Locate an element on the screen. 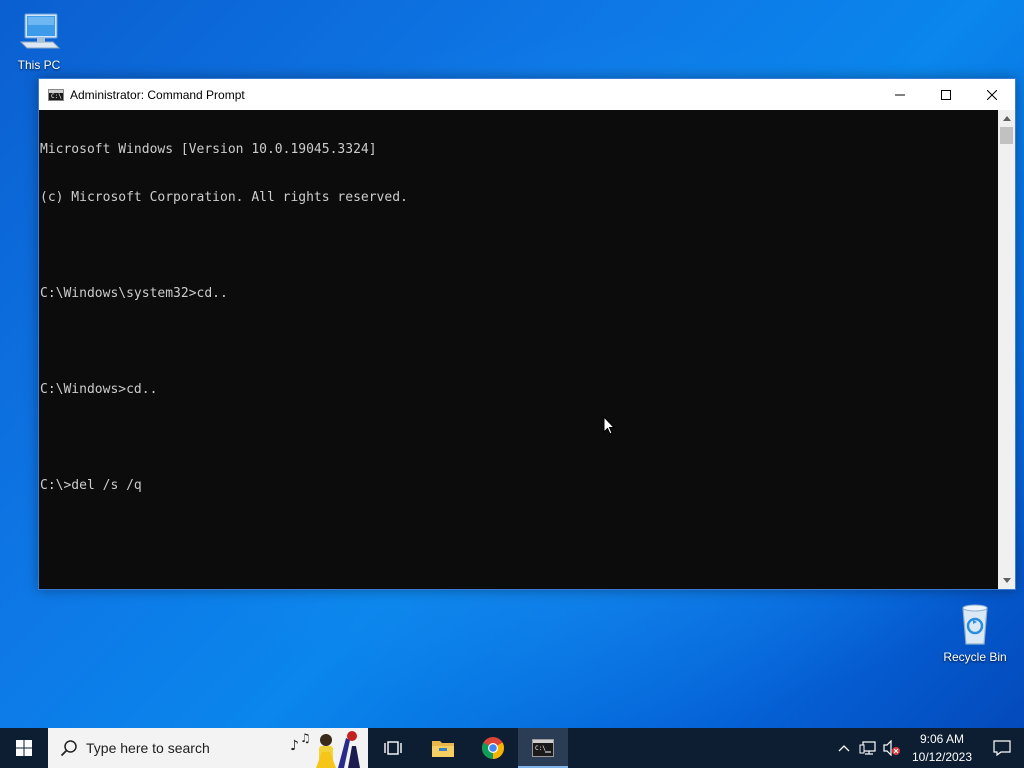 This screenshot has width=1024, height=768. minimize-icon is located at coordinates (900, 94).